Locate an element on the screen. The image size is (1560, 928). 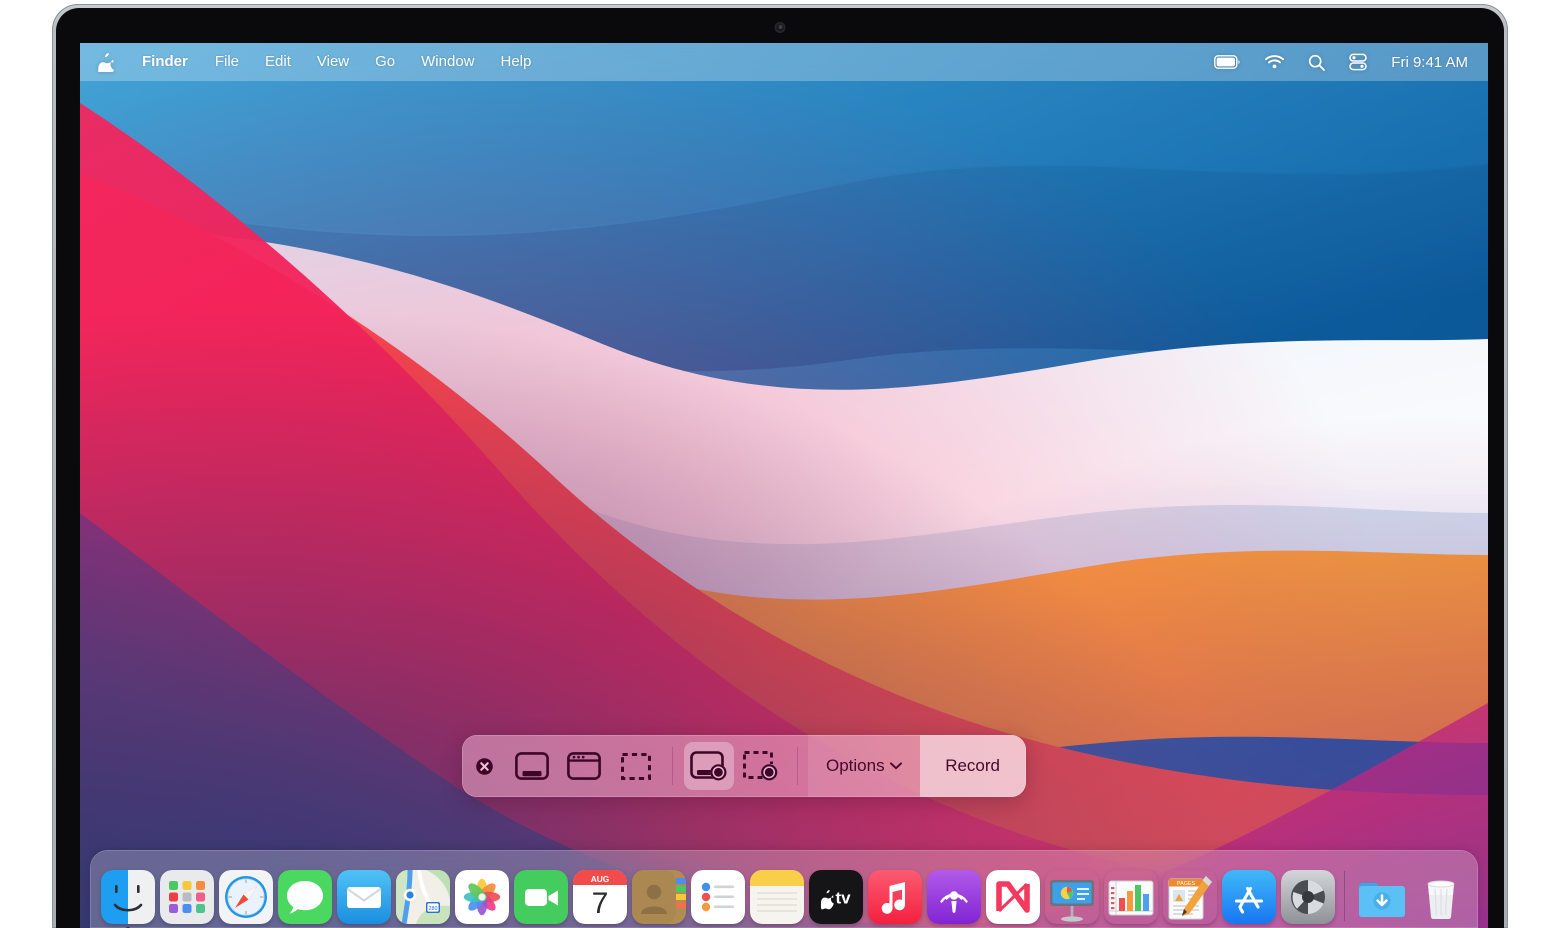
dock-item-messages is located at coordinates (304, 895).